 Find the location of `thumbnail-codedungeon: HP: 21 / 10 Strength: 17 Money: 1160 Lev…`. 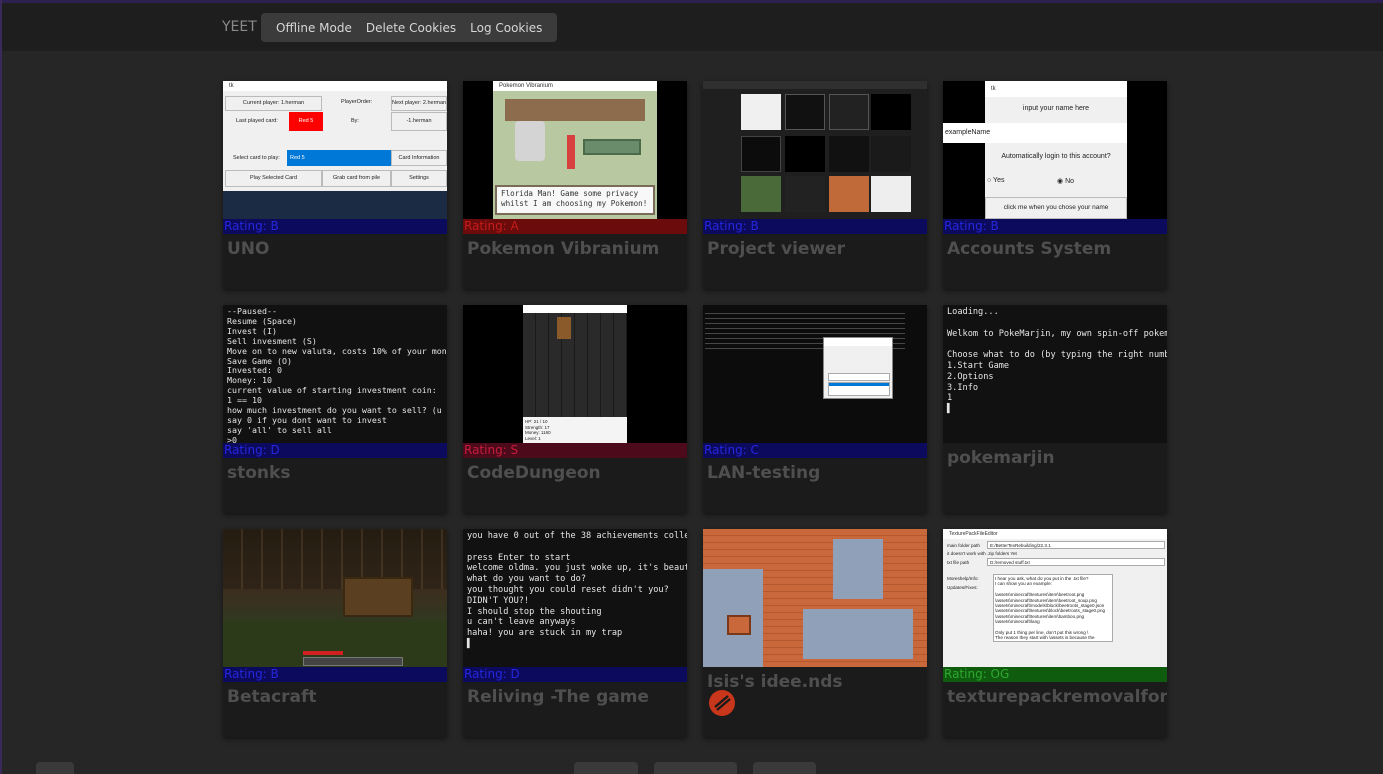

thumbnail-codedungeon: HP: 21 / 10 Strength: 17 Money: 1160 Lev… is located at coordinates (575, 374).